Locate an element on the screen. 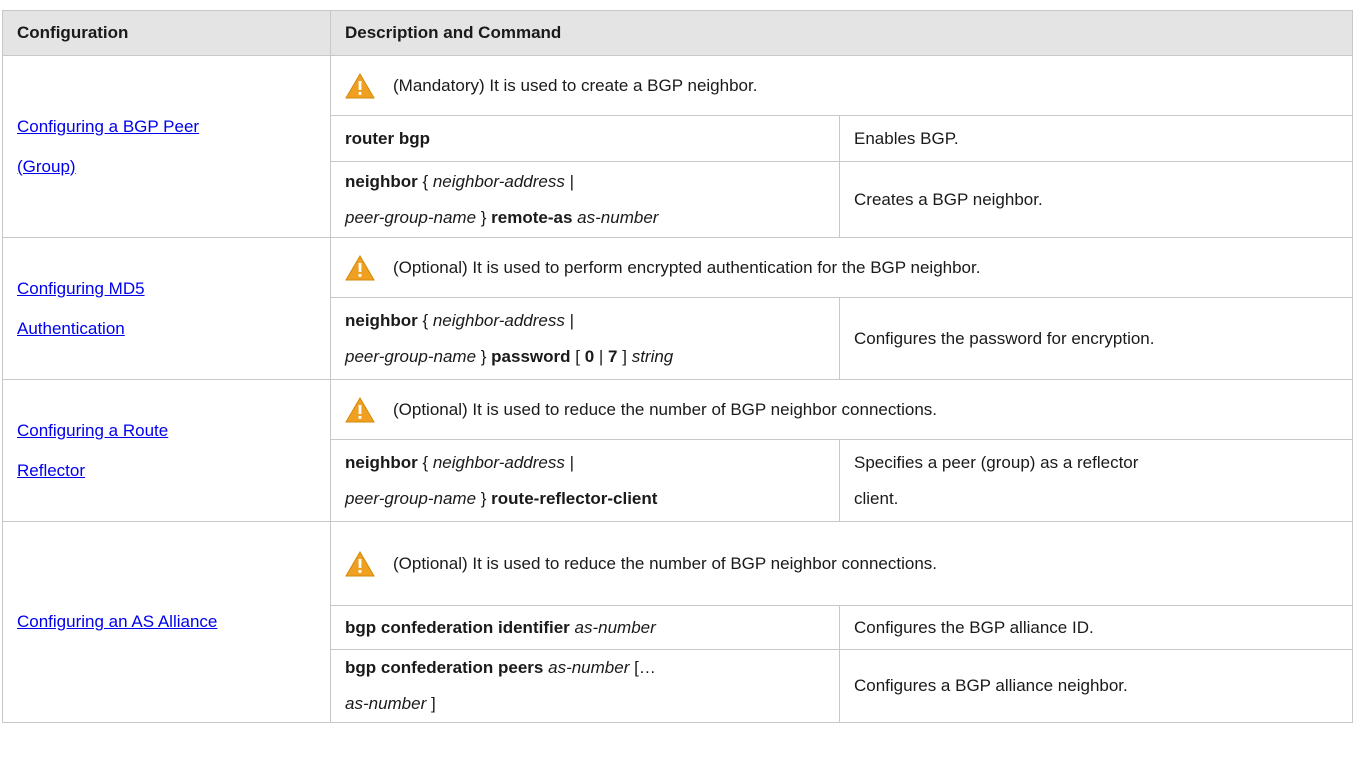 The height and width of the screenshot is (766, 1356). config-link-as-alliance: Configuring an AS Alliance is located at coordinates (166, 622).